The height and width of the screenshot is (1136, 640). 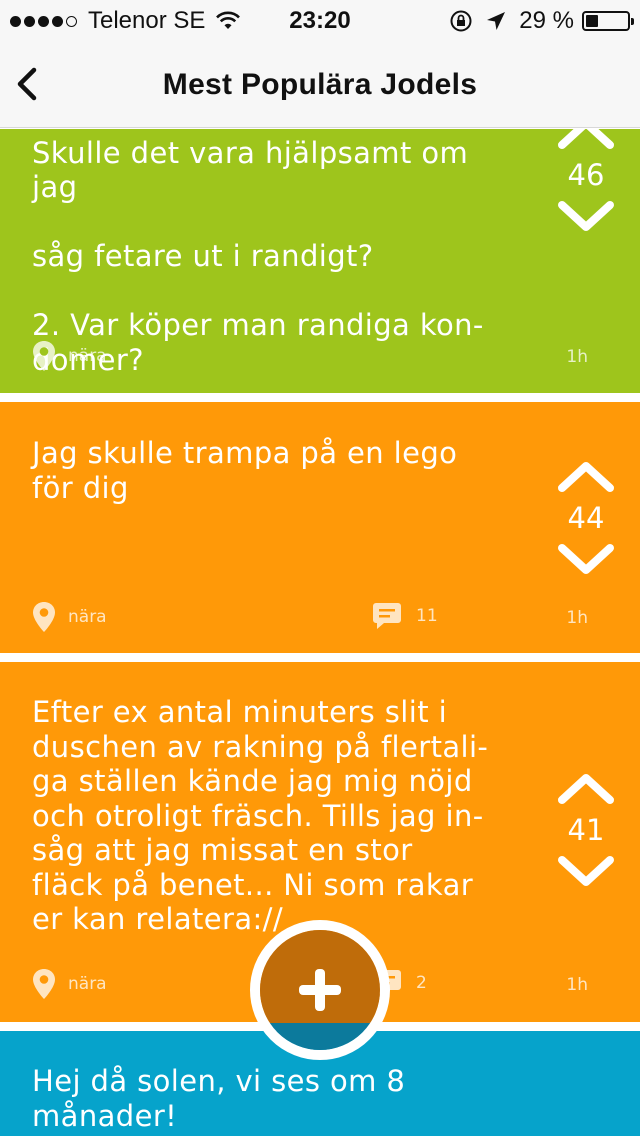 I want to click on vote-count: 44, so click(x=586, y=518).